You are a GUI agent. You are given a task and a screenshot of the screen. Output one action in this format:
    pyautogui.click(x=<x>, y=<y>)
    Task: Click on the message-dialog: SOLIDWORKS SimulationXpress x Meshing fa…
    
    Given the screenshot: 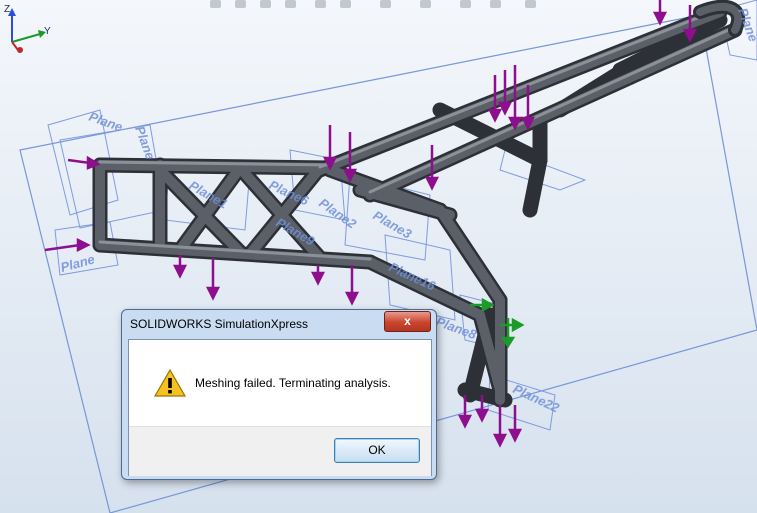 What is the action you would take?
    pyautogui.click(x=279, y=394)
    